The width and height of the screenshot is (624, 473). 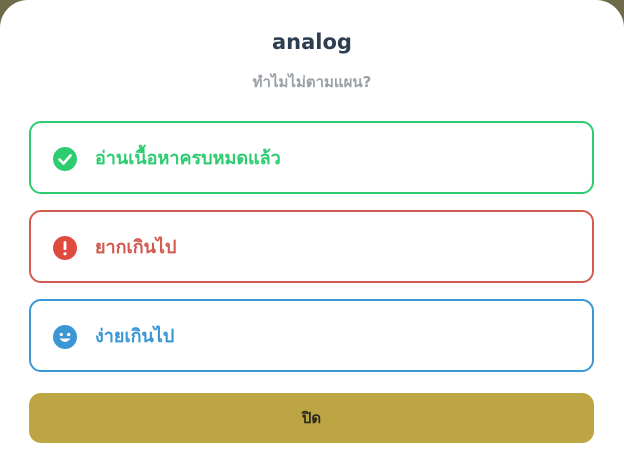 What do you see at coordinates (311, 418) in the screenshot?
I see `close-button: ปิด` at bounding box center [311, 418].